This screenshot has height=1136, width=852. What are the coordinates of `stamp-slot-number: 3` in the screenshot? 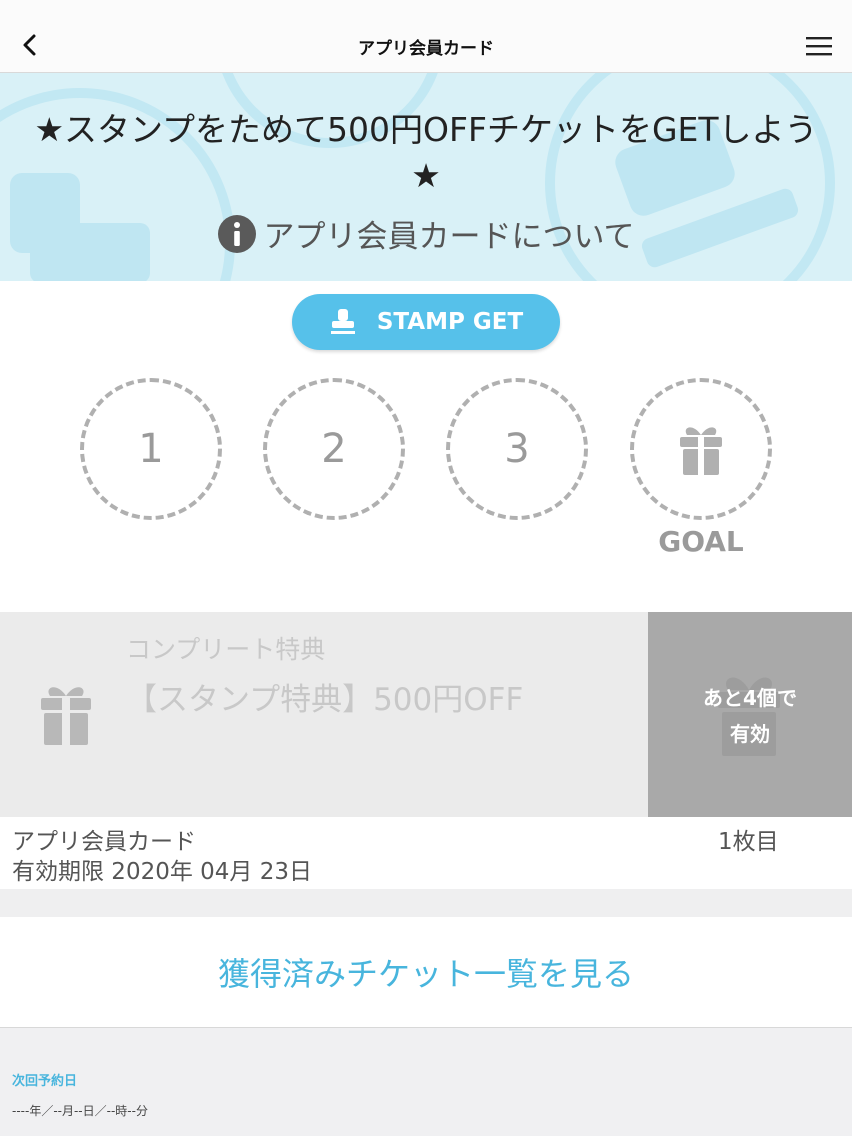 It's located at (517, 449).